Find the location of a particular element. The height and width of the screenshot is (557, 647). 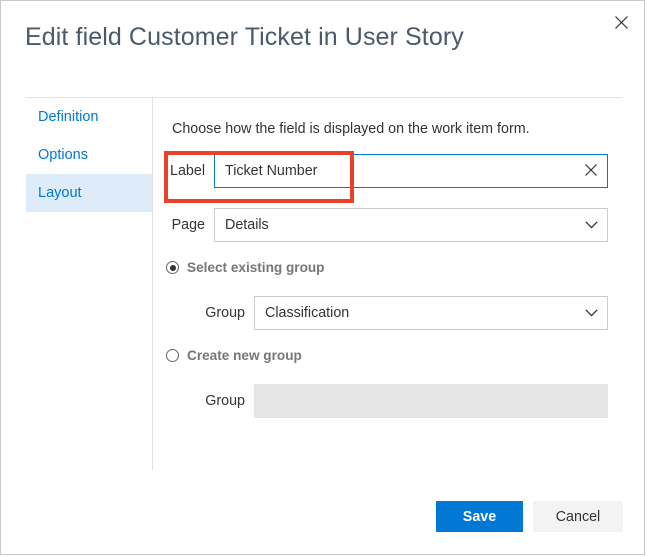

existing-group-row: Group Classification is located at coordinates (401, 313).